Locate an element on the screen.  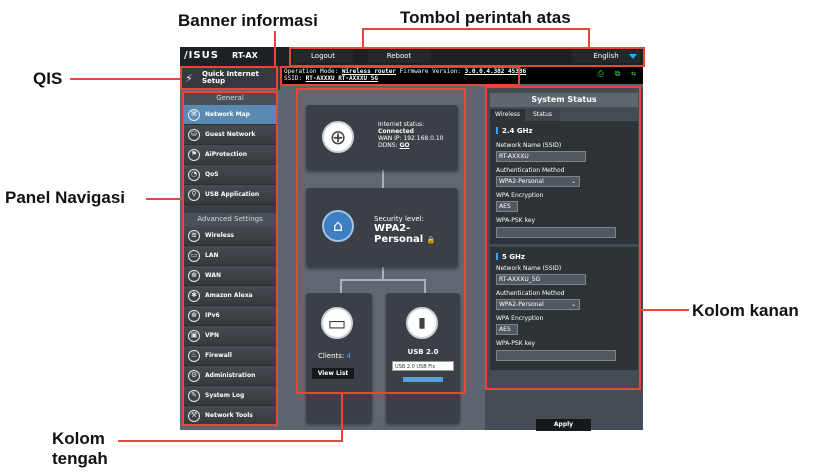
asus-logo: /ISUS is located at coordinates (201, 55).